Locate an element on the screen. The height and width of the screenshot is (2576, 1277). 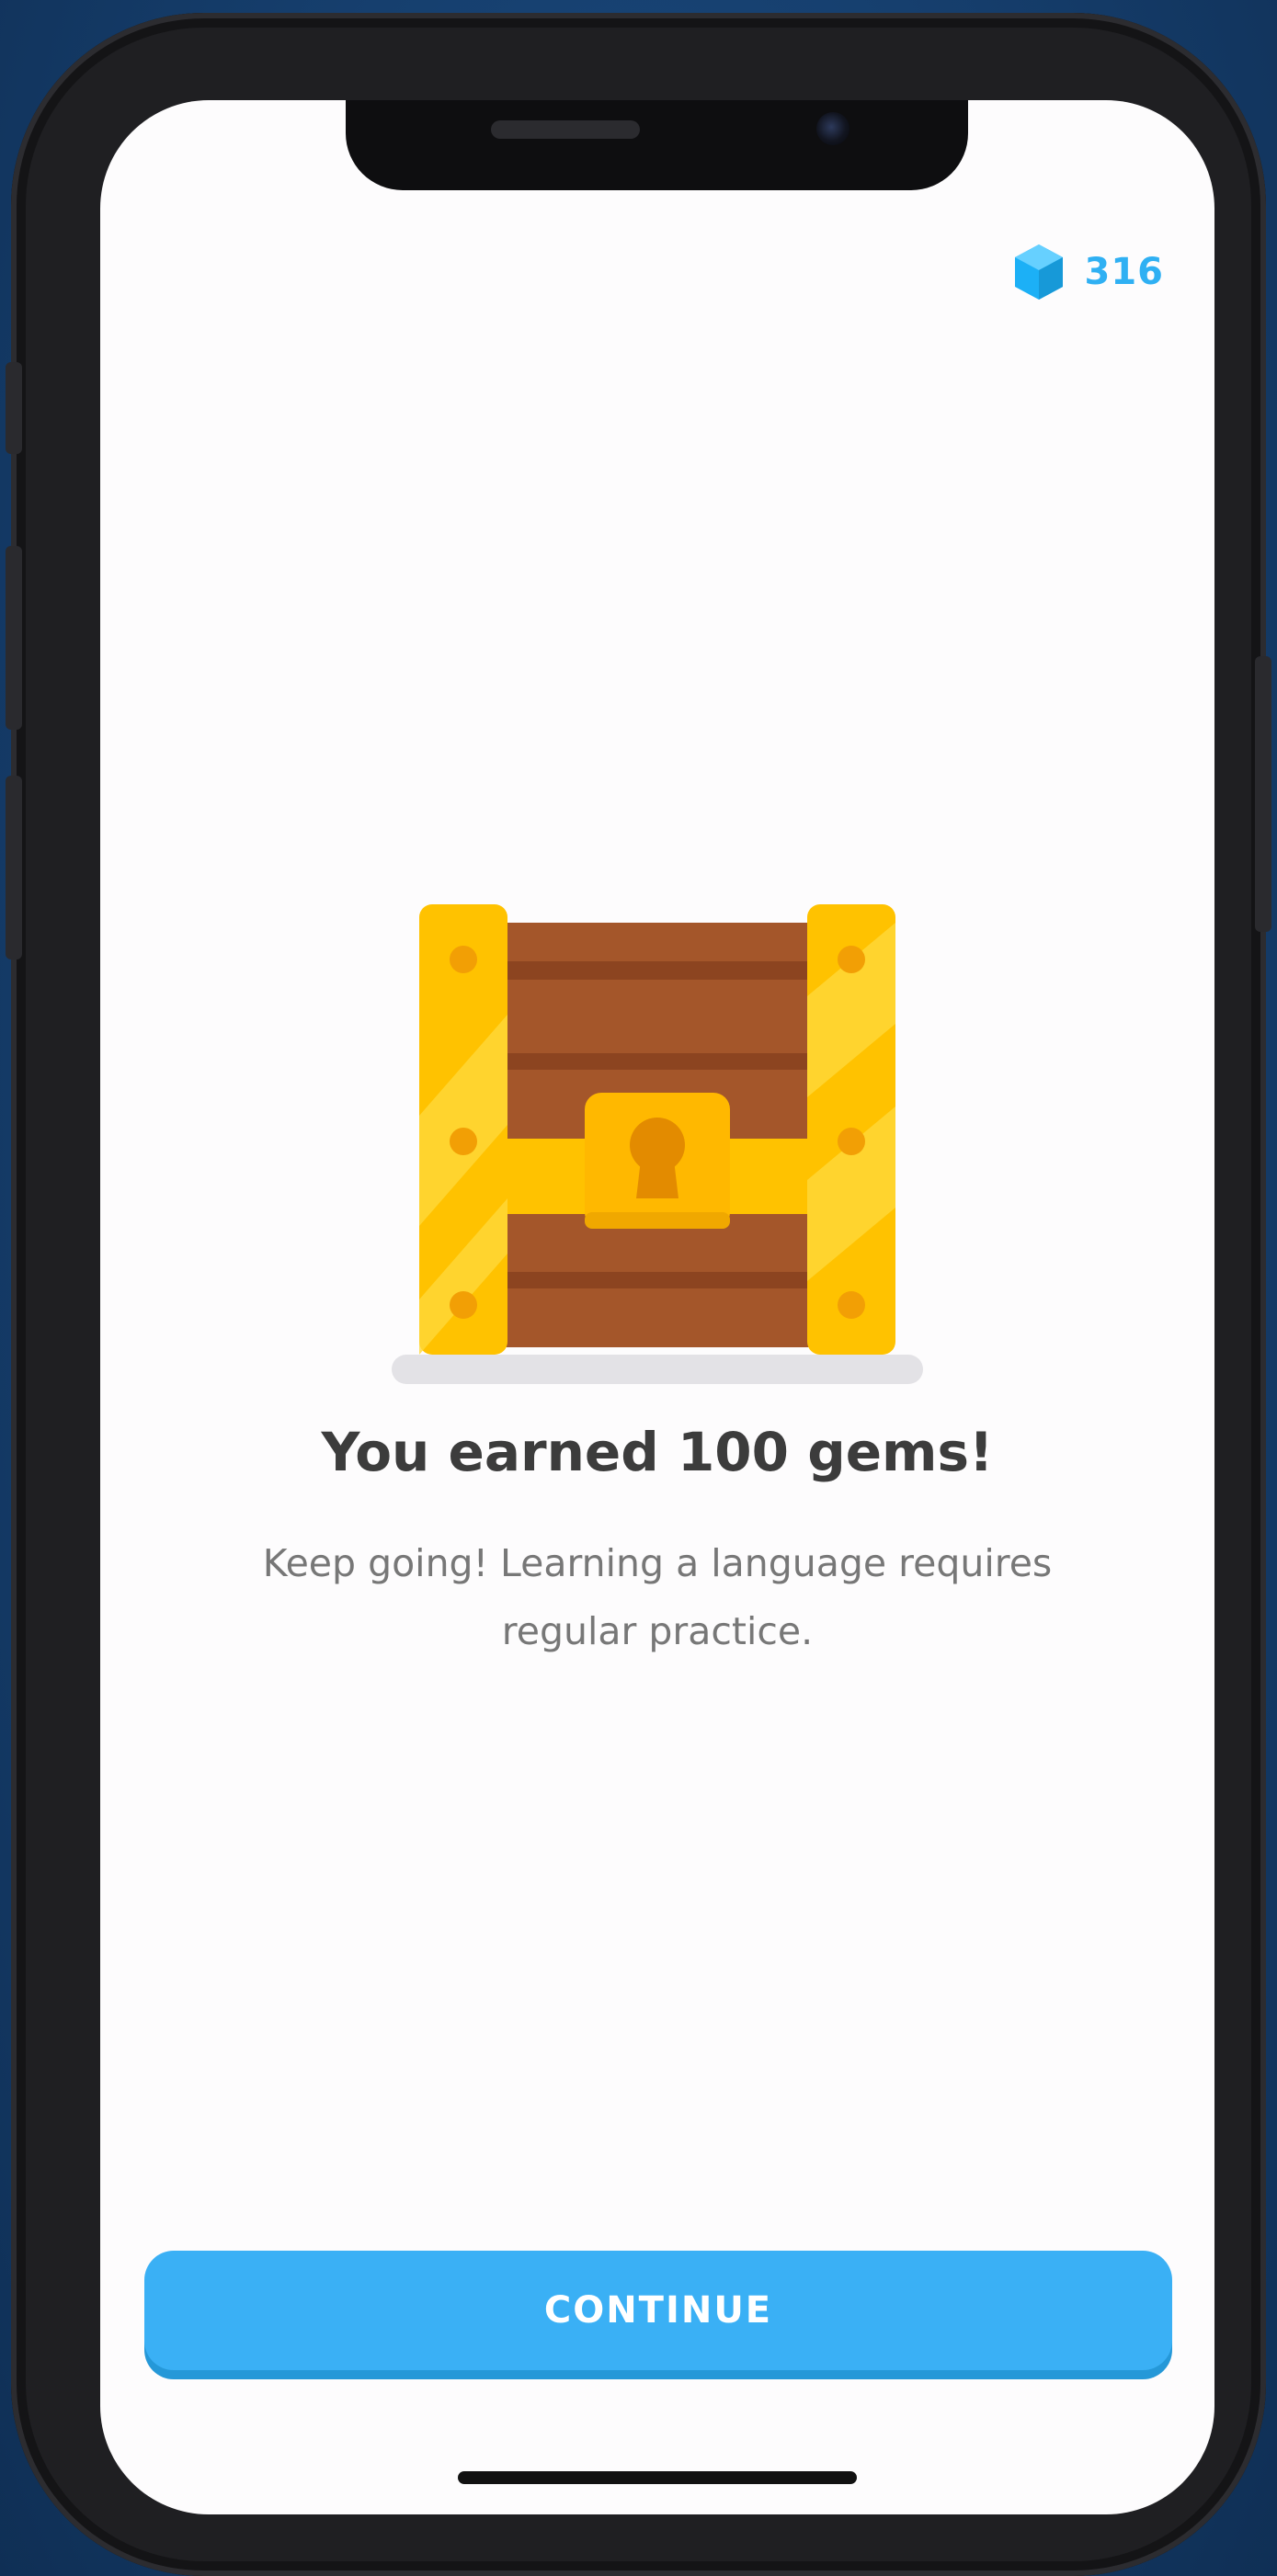
earpiece-speaker is located at coordinates (565, 129).